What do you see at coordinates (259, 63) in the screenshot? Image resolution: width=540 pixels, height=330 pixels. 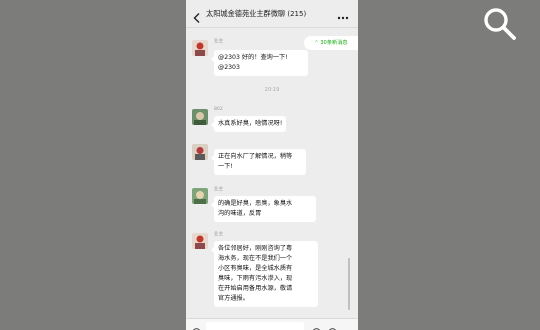 I see `message-bubble: @2303 好的！查询一下! @2303` at bounding box center [259, 63].